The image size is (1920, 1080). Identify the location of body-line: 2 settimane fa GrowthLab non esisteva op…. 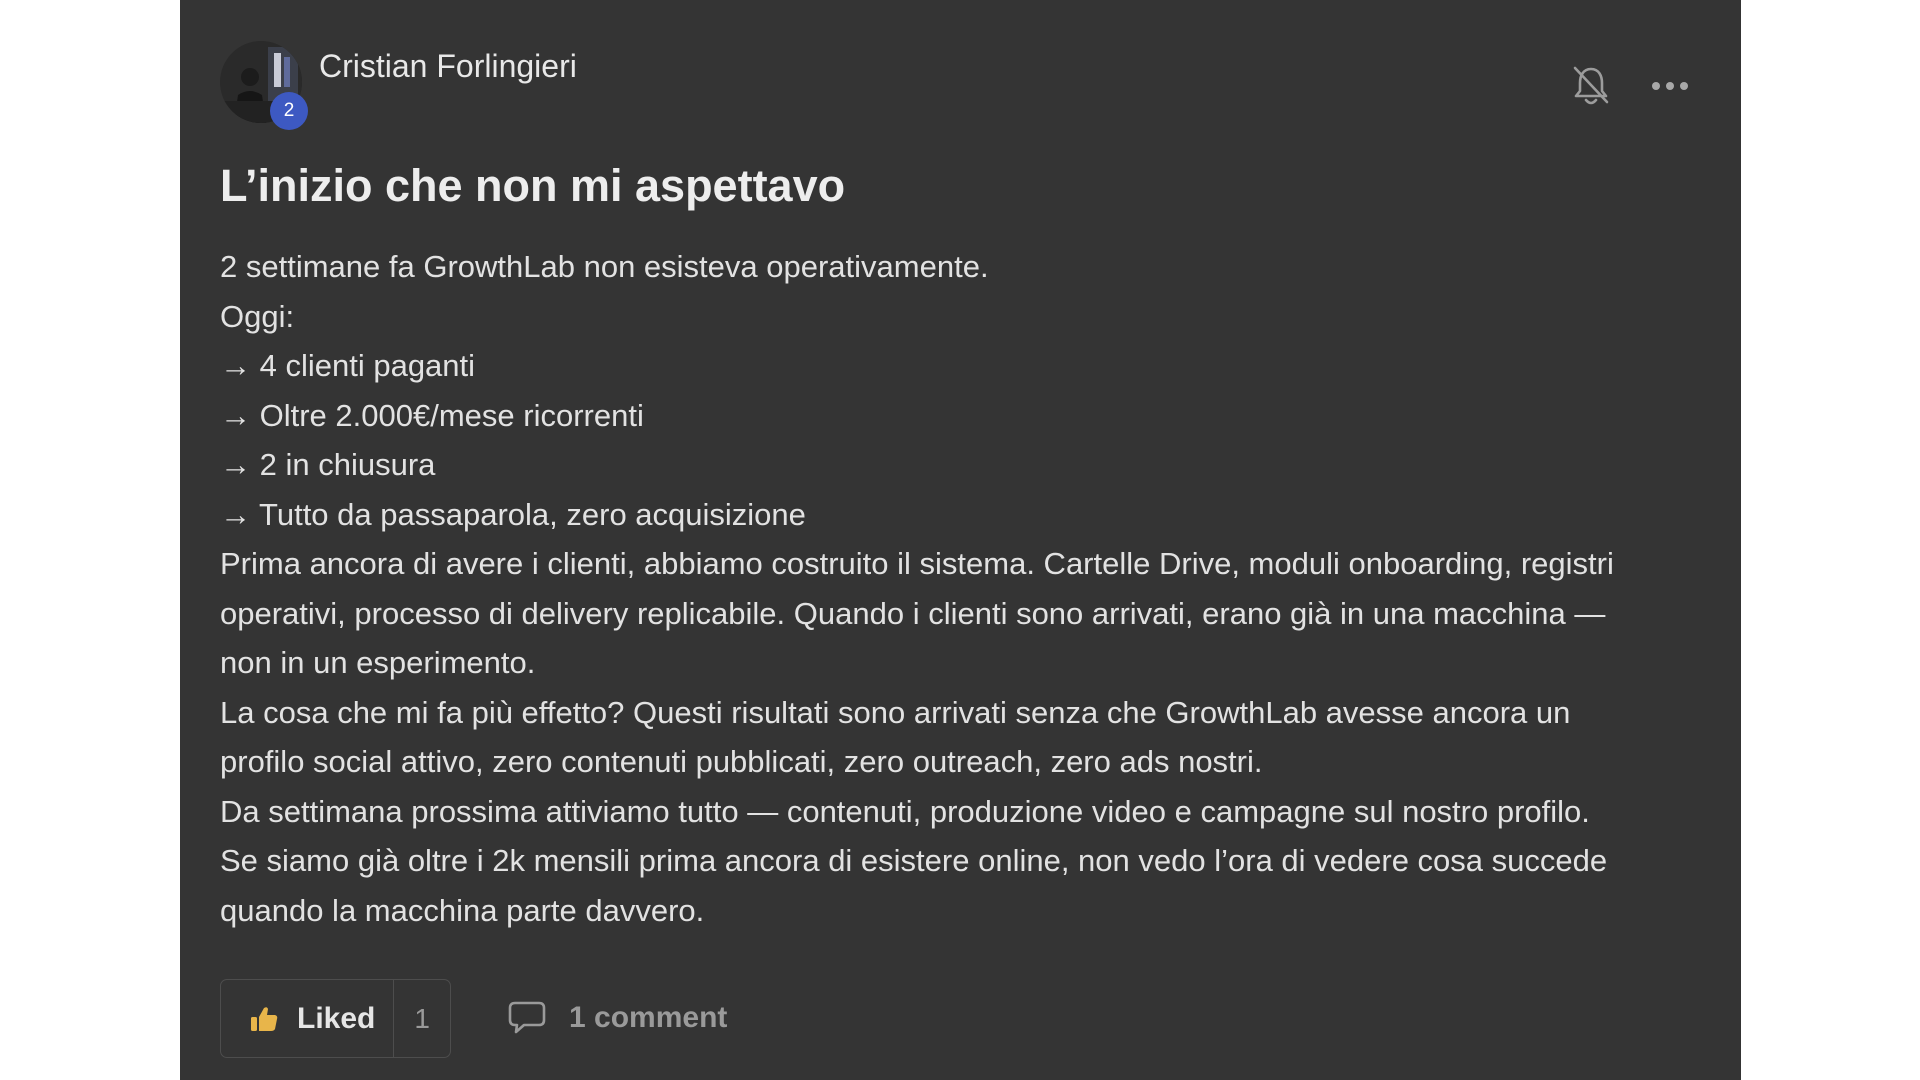
(604, 266).